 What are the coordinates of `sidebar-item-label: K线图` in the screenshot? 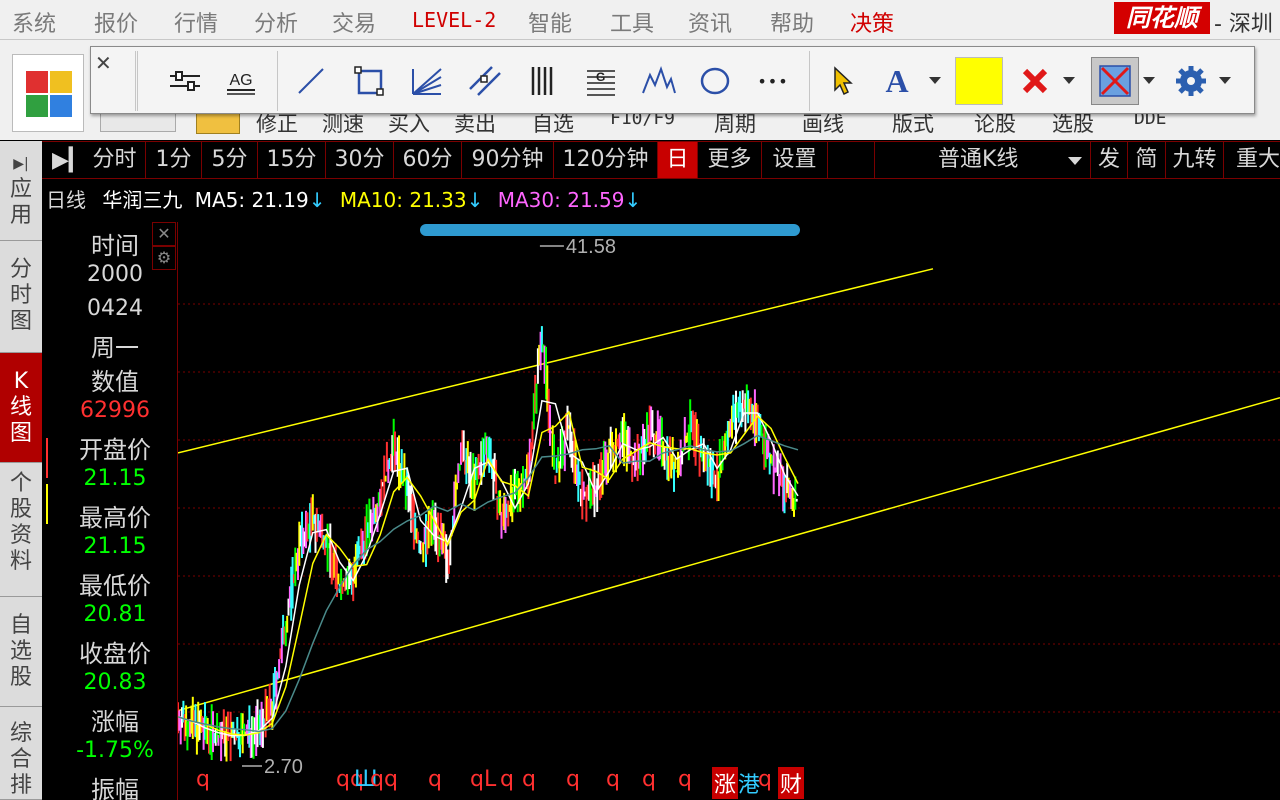 It's located at (21, 407).